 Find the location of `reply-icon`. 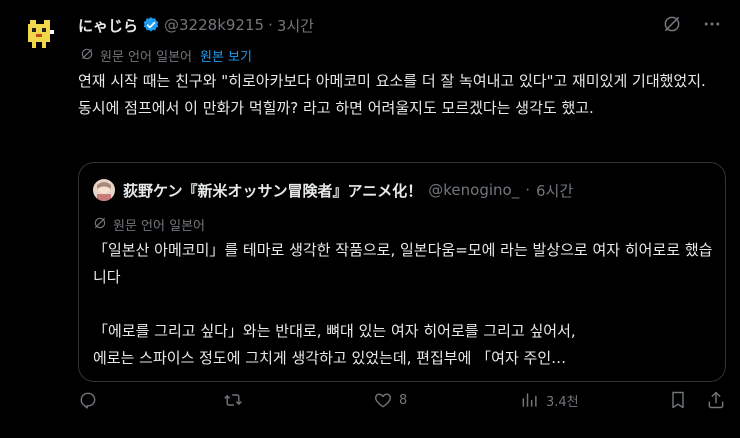

reply-icon is located at coordinates (88, 400).